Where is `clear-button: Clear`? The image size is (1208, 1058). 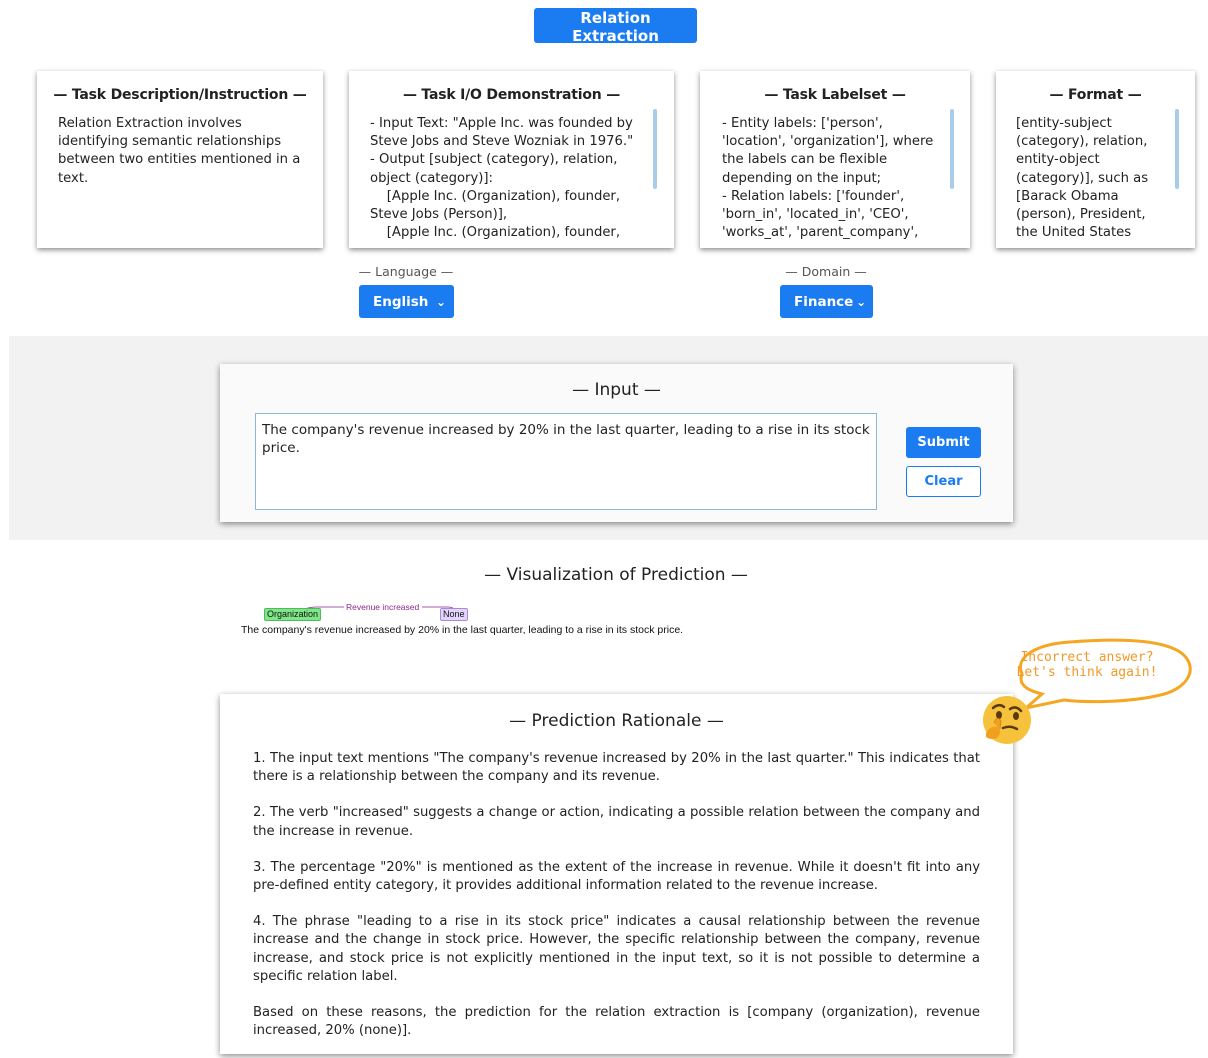
clear-button: Clear is located at coordinates (943, 481).